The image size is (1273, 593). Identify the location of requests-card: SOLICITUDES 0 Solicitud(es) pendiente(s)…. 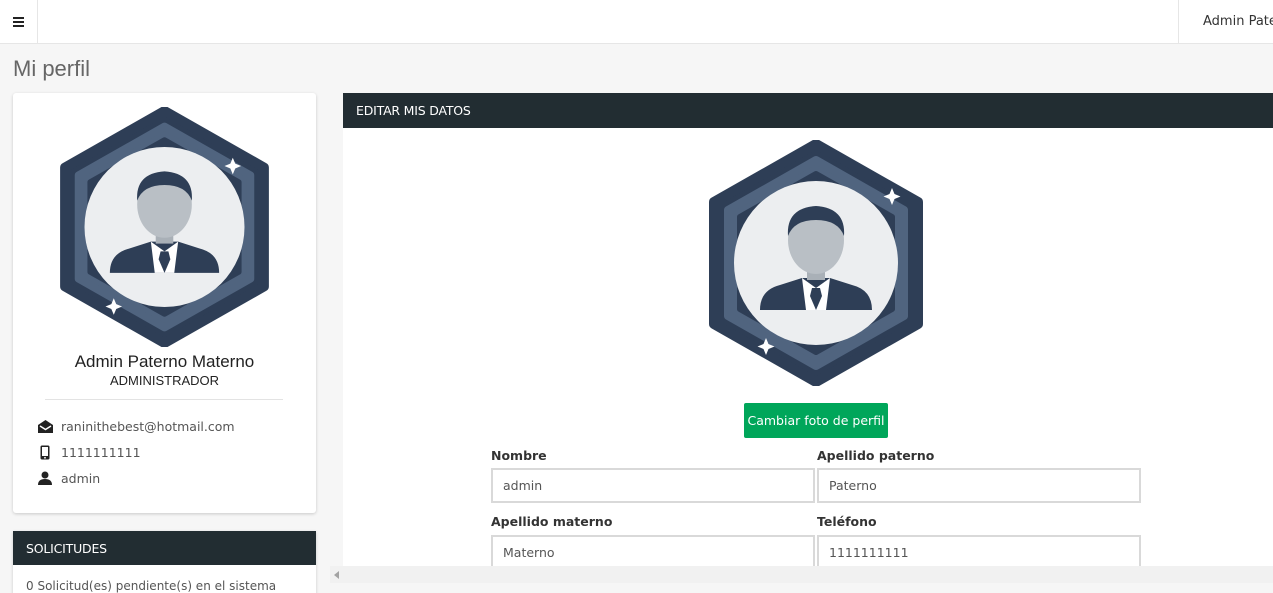
(164, 562).